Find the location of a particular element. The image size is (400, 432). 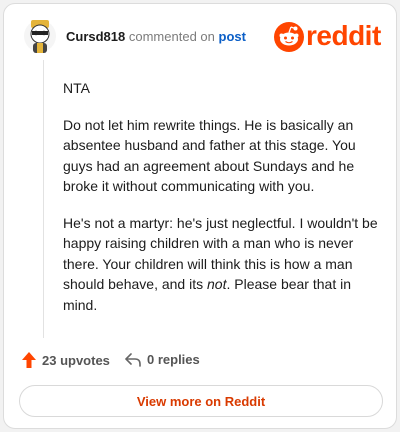

view-more-label: View more on Reddit is located at coordinates (201, 401).